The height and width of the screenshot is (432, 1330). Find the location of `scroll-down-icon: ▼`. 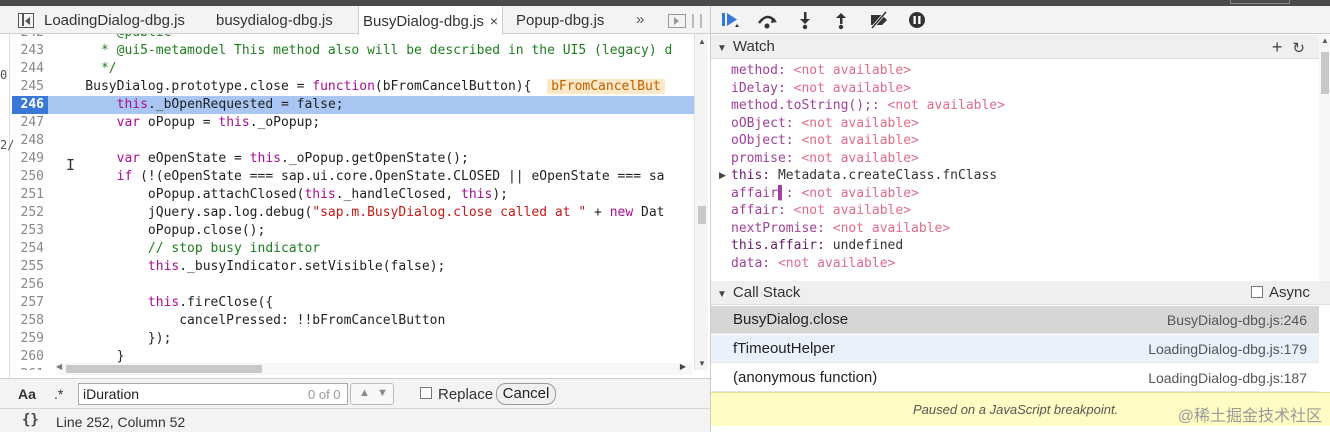

scroll-down-icon: ▼ is located at coordinates (702, 363).